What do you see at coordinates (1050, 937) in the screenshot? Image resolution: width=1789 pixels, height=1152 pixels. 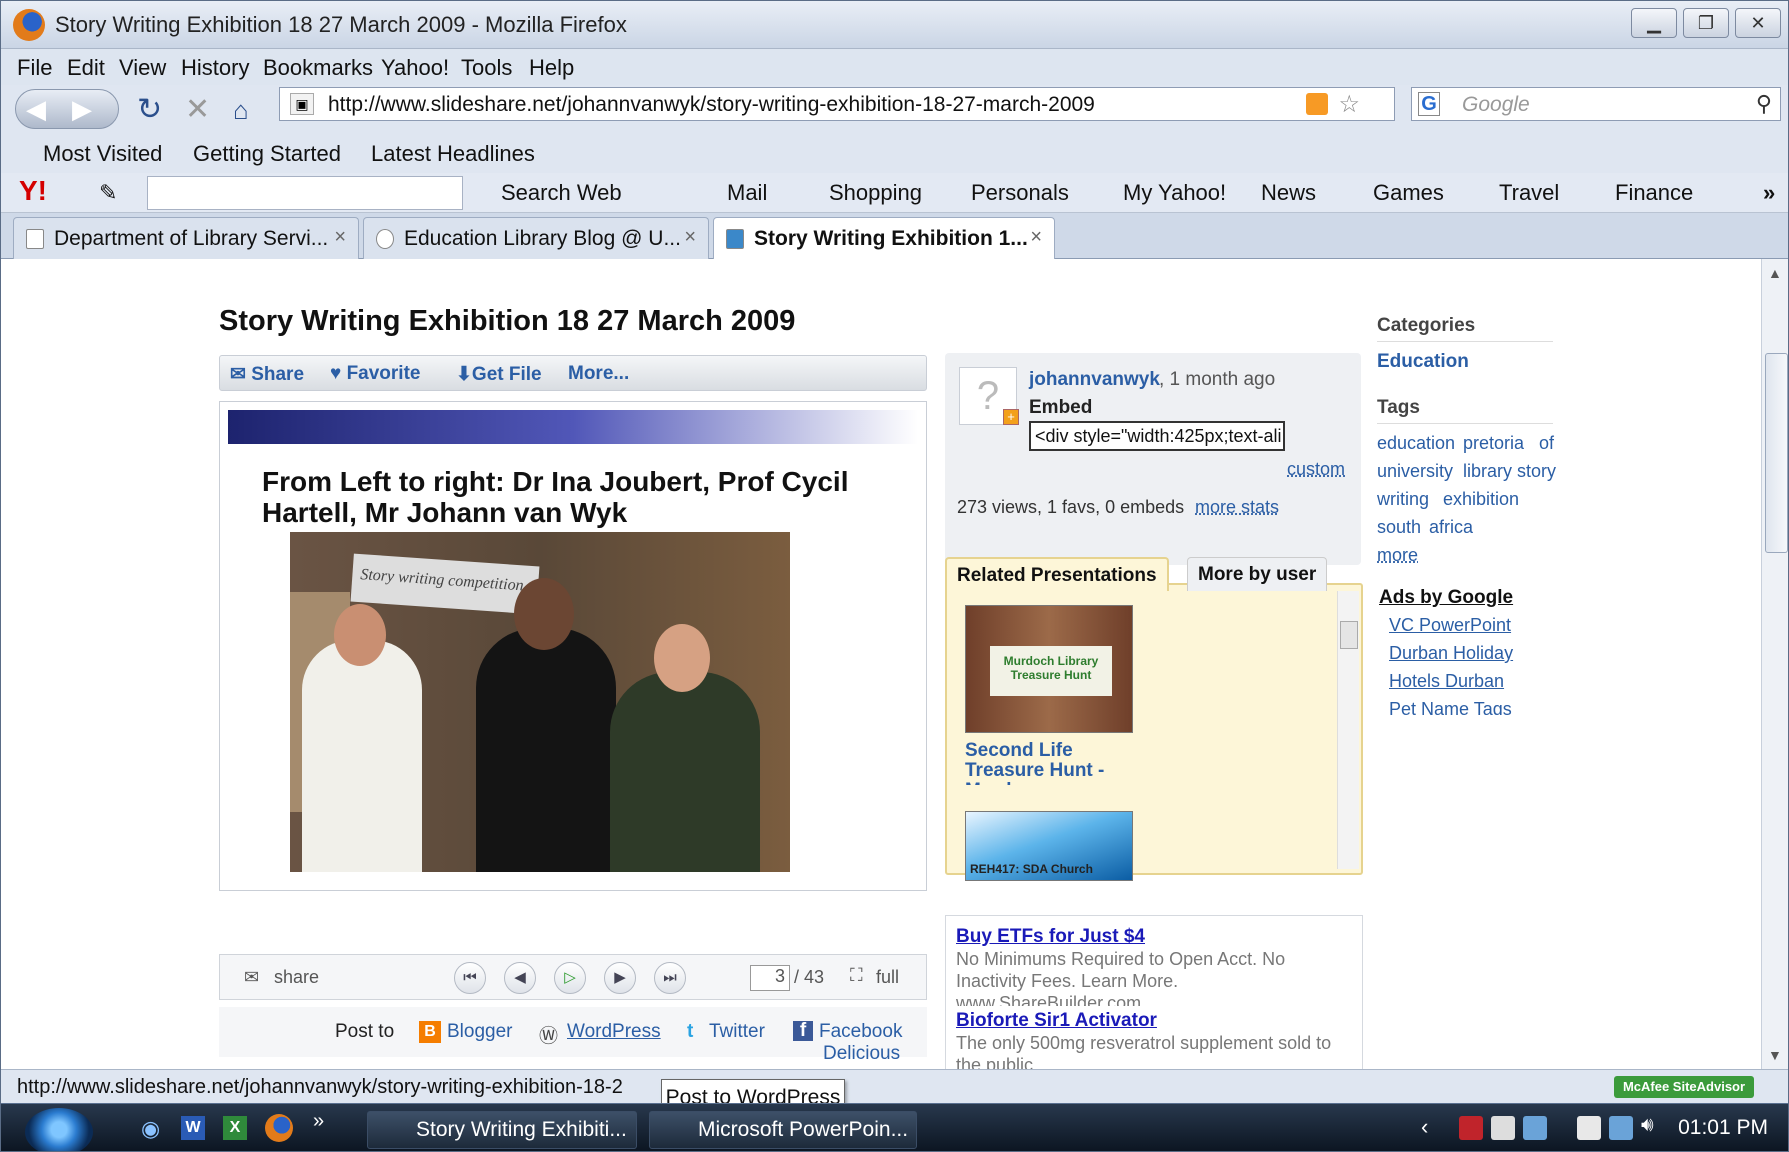 I see `ad-1-headline: Buy ETFs for Just $4` at bounding box center [1050, 937].